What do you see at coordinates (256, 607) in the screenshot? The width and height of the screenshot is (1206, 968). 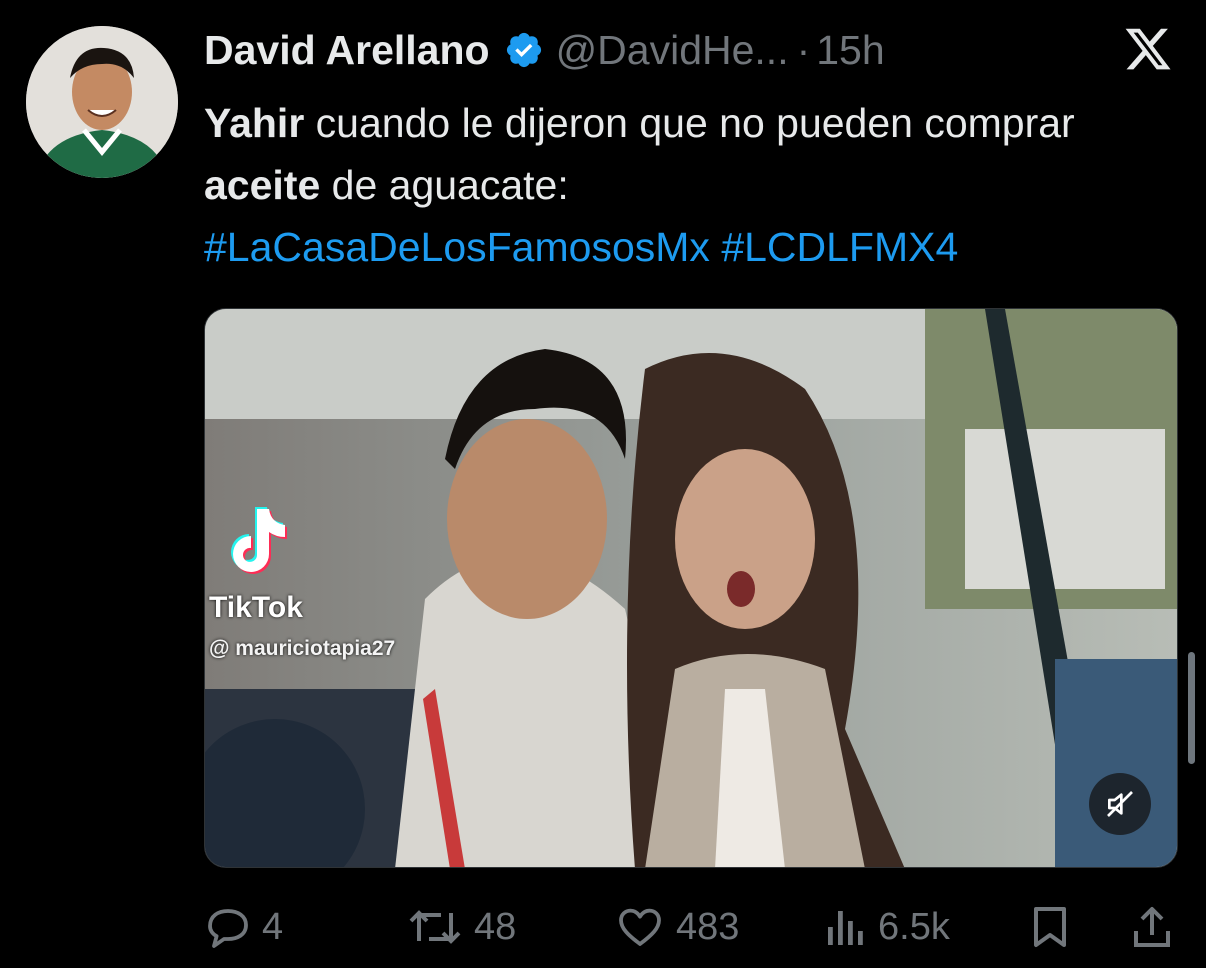 I see `tiktok-watermark-label: TikTok` at bounding box center [256, 607].